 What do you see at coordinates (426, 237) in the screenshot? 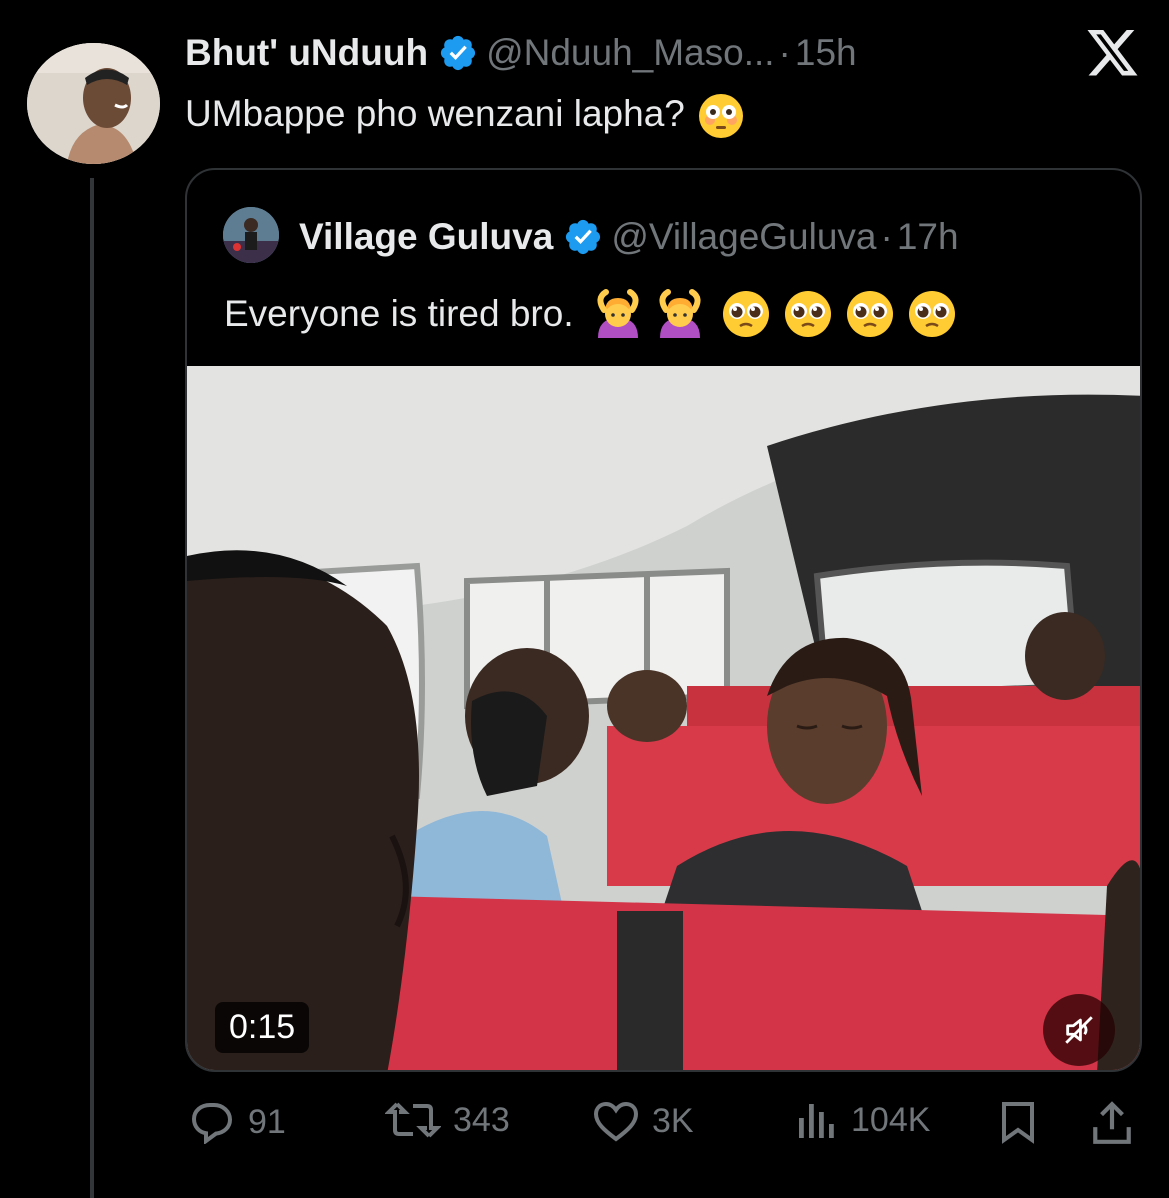
I see `quote-author-name: Village Guluva` at bounding box center [426, 237].